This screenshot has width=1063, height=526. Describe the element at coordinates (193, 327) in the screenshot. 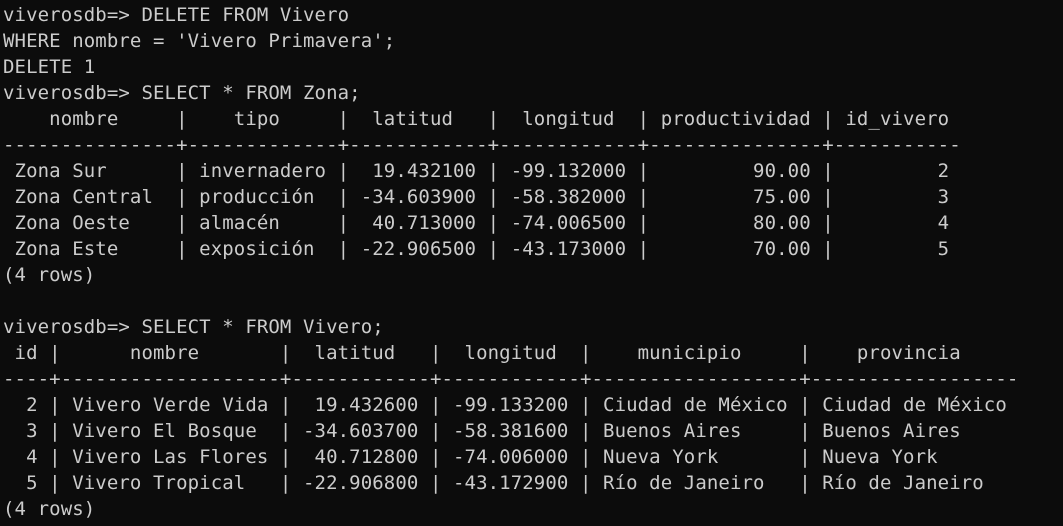

I see `prompt-select-vivero: viverosdb=> SELECT * FROM Vivero;` at that location.